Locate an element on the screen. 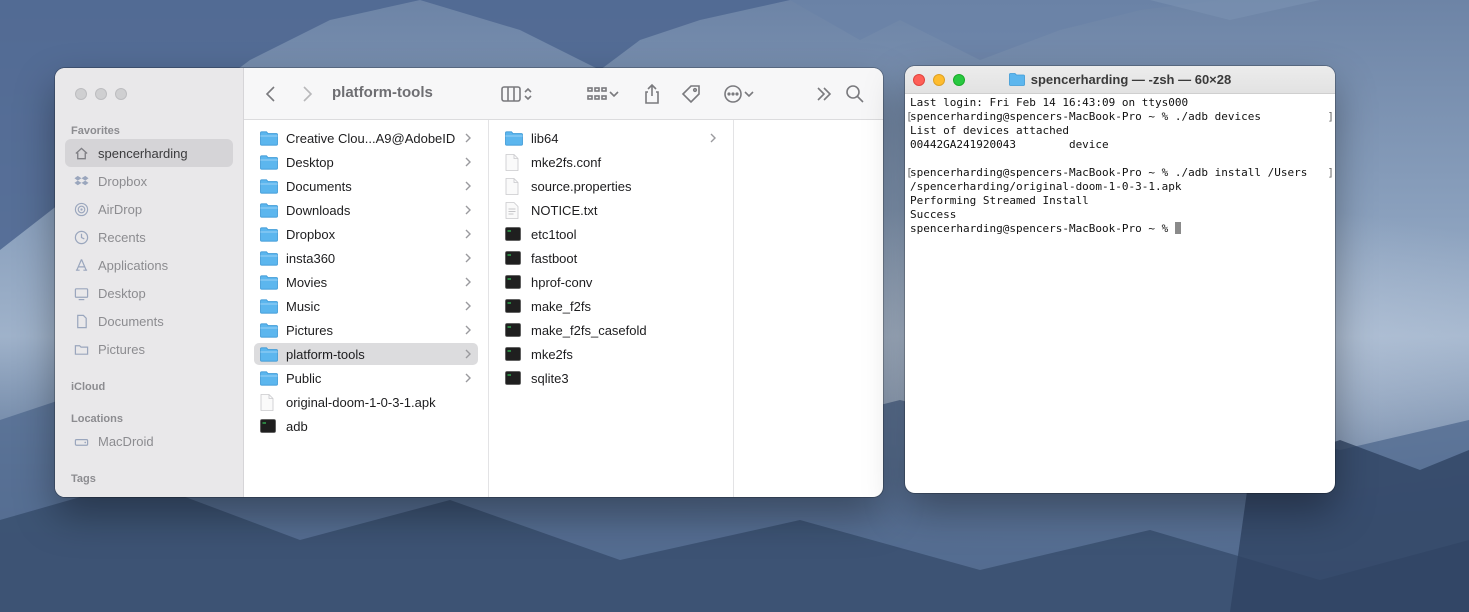  file-name: adb is located at coordinates (297, 426).